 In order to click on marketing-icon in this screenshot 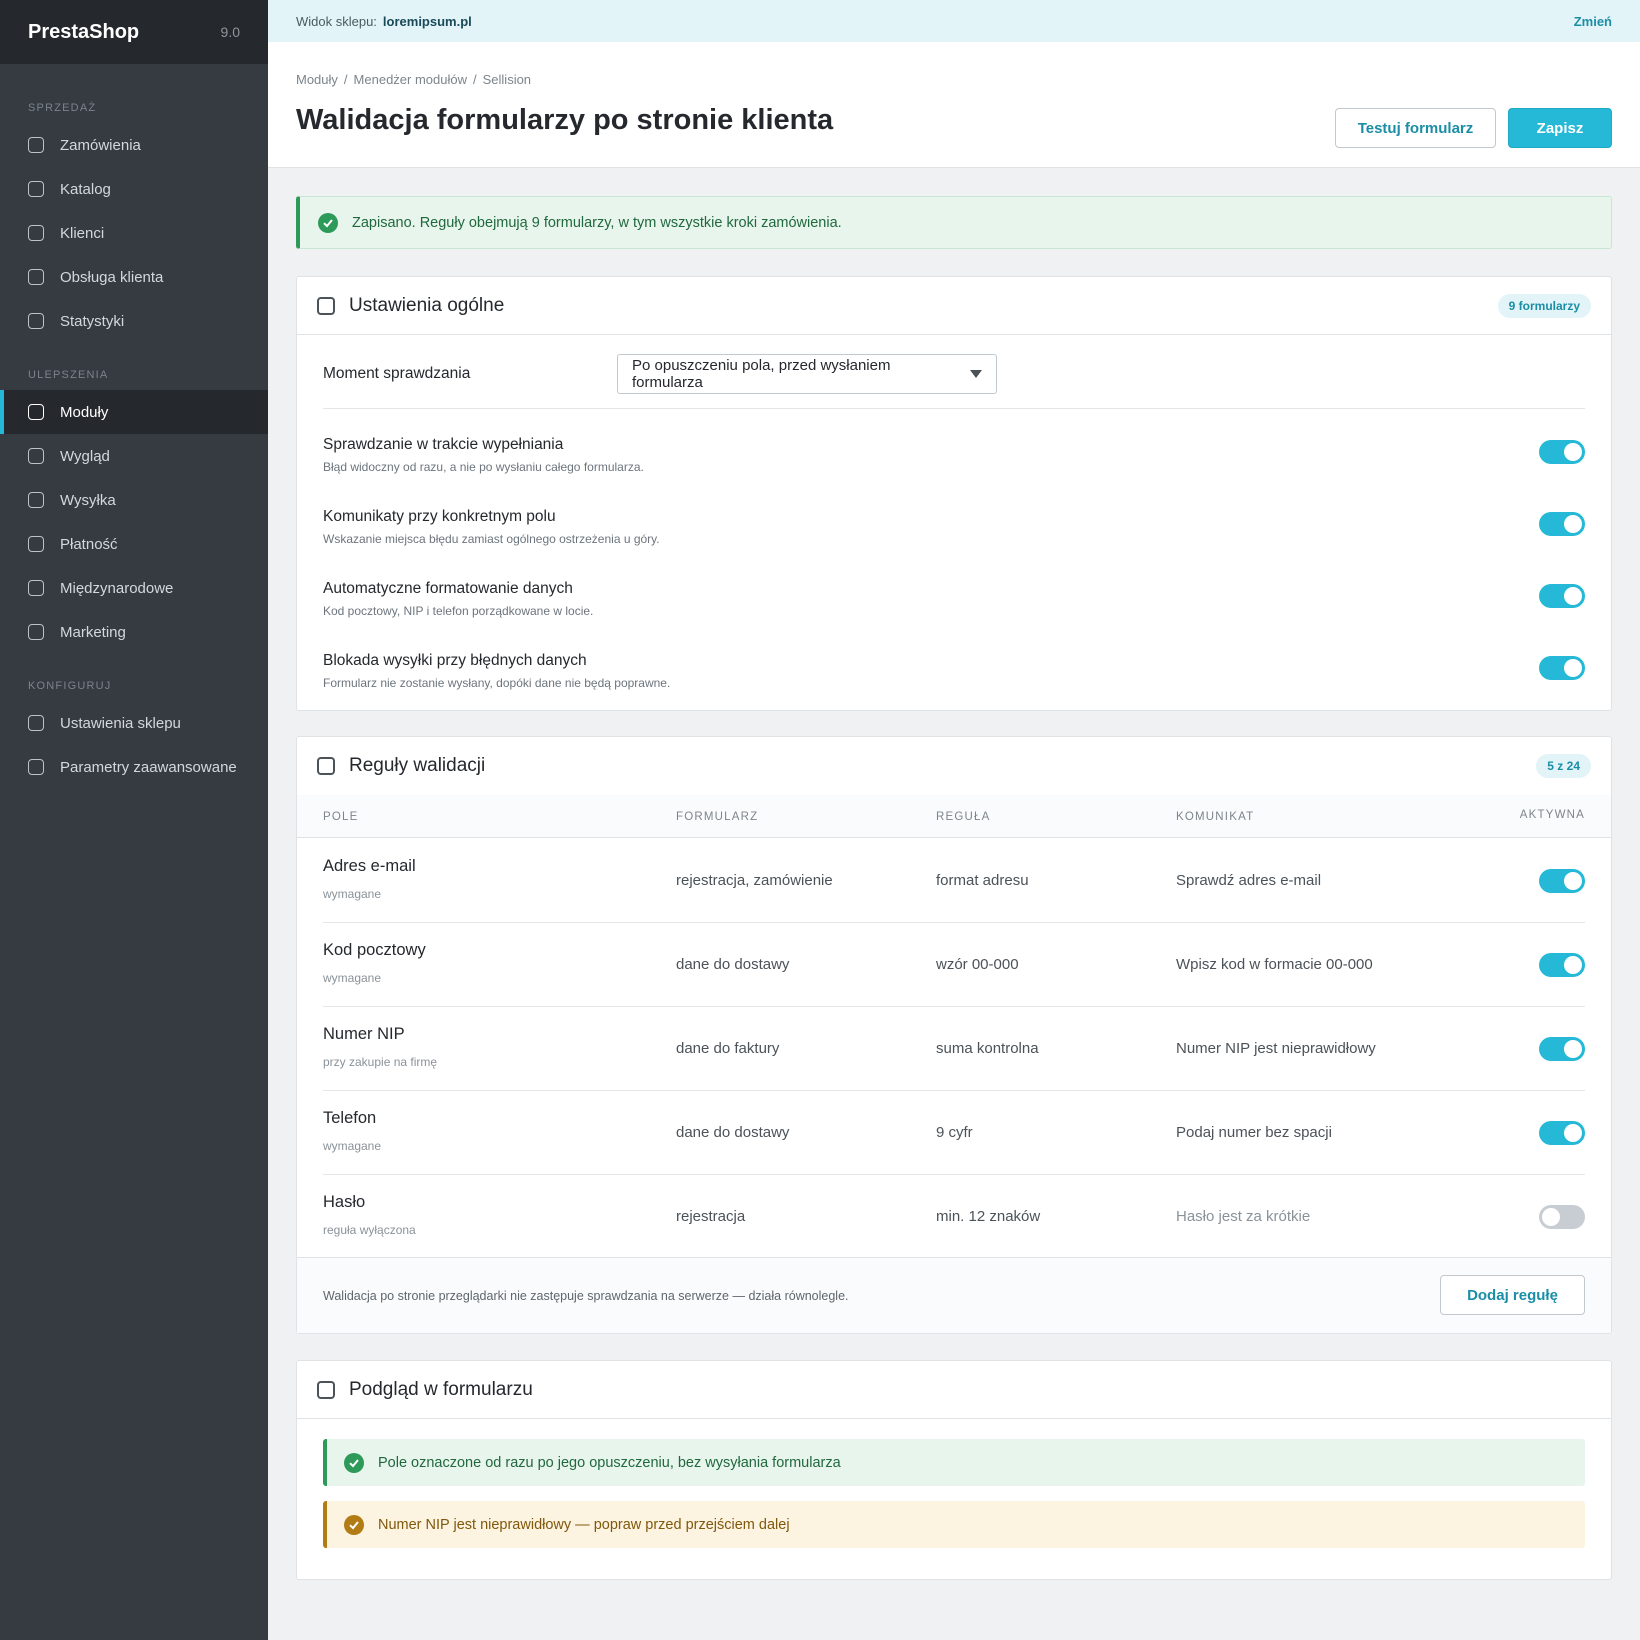, I will do `click(36, 632)`.